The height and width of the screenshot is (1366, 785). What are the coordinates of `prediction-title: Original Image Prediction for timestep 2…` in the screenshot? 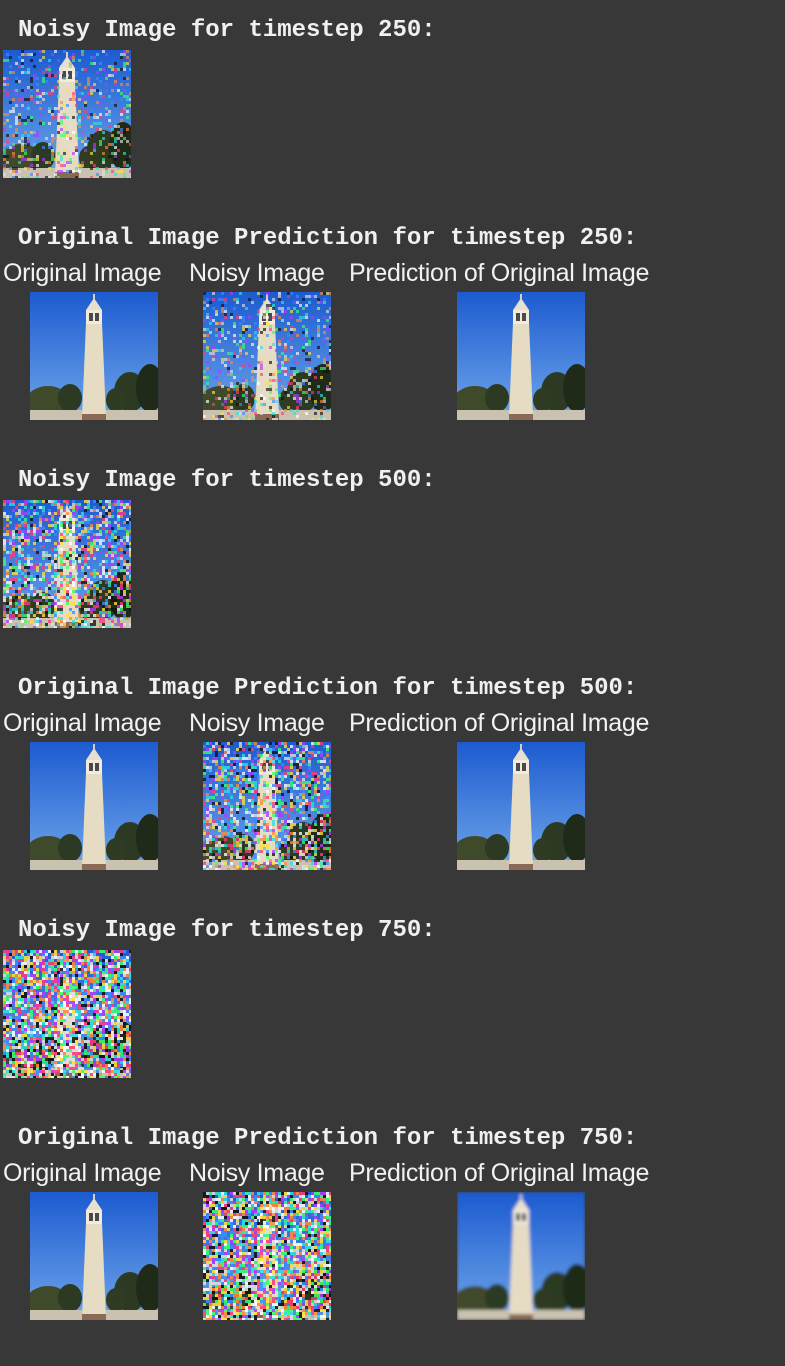 It's located at (328, 238).